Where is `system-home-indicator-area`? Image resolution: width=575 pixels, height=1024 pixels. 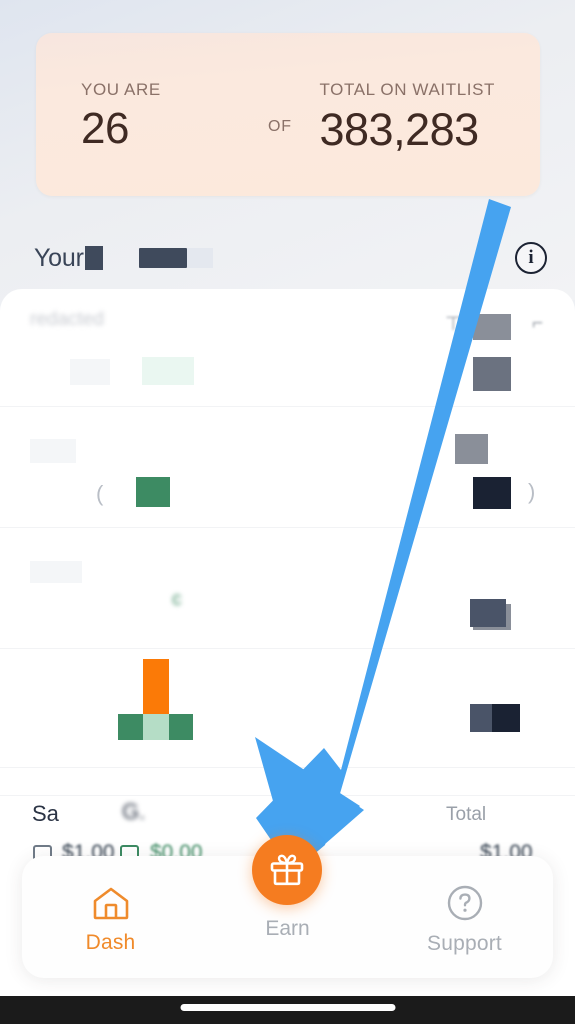
system-home-indicator-area is located at coordinates (287, 1010).